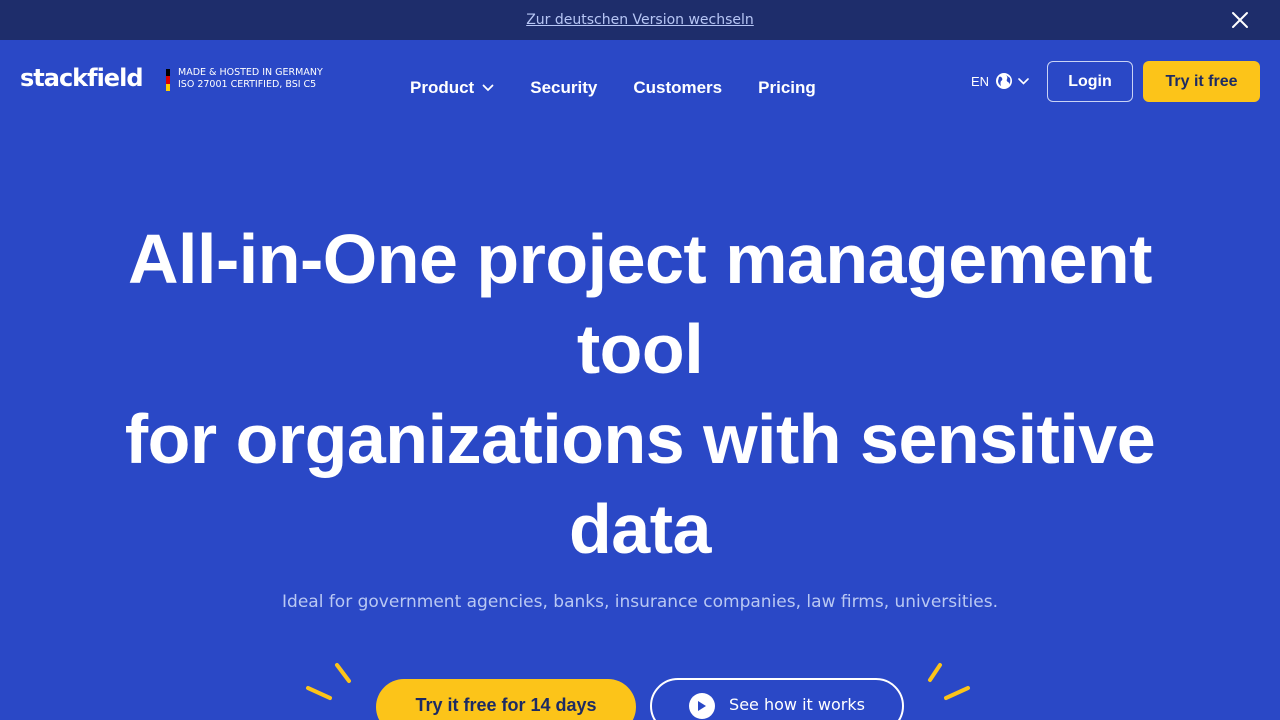 The height and width of the screenshot is (720, 1280). I want to click on nav-item-label: Product, so click(442, 87).